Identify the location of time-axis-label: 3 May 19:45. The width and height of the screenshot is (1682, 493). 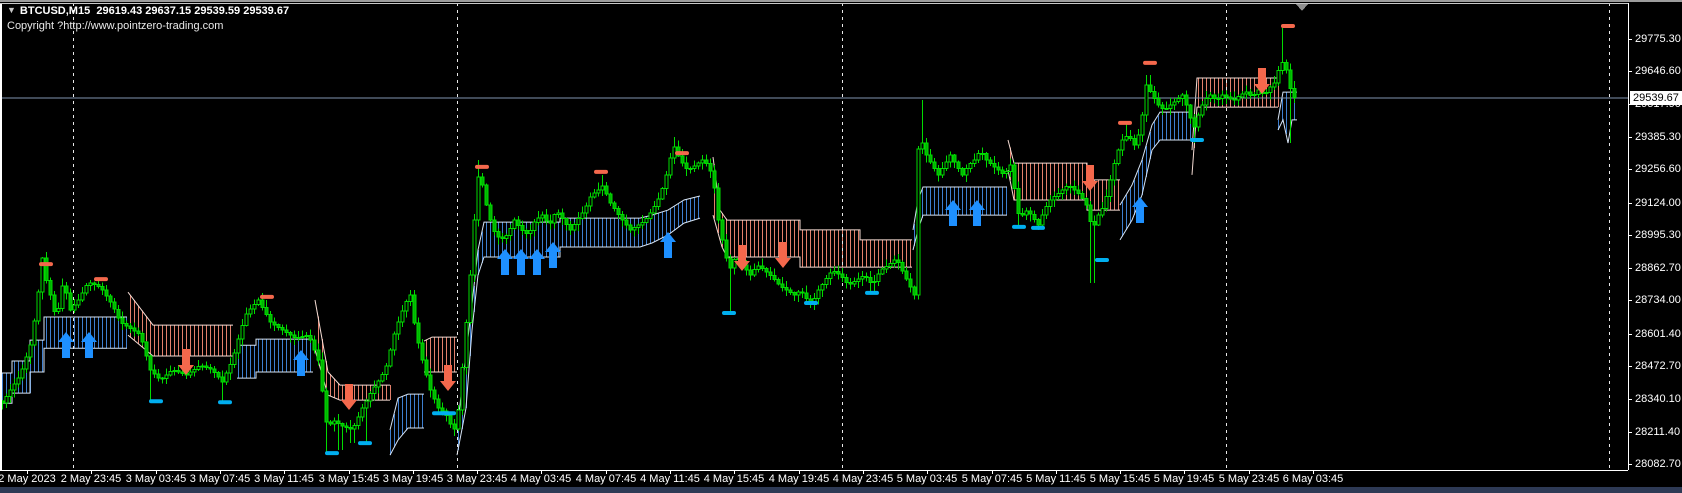
(413, 479).